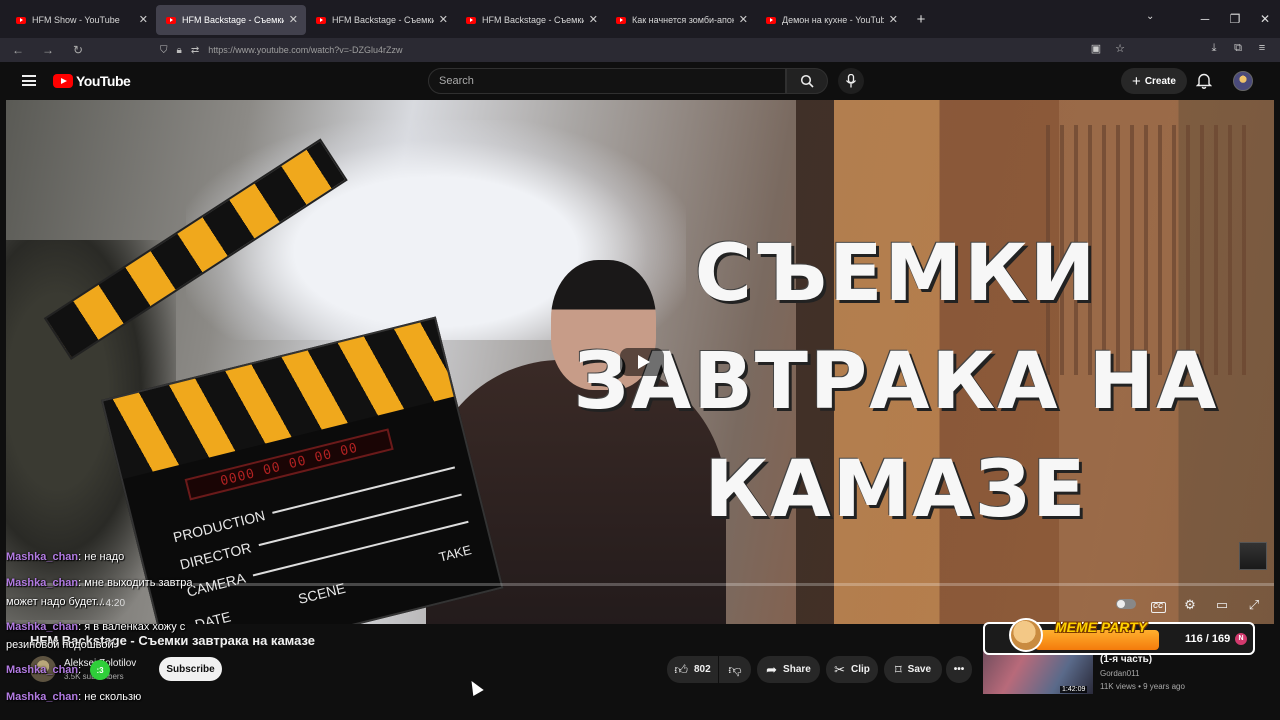  Describe the element at coordinates (921, 19) in the screenshot. I see `new-tab-button: +` at that location.